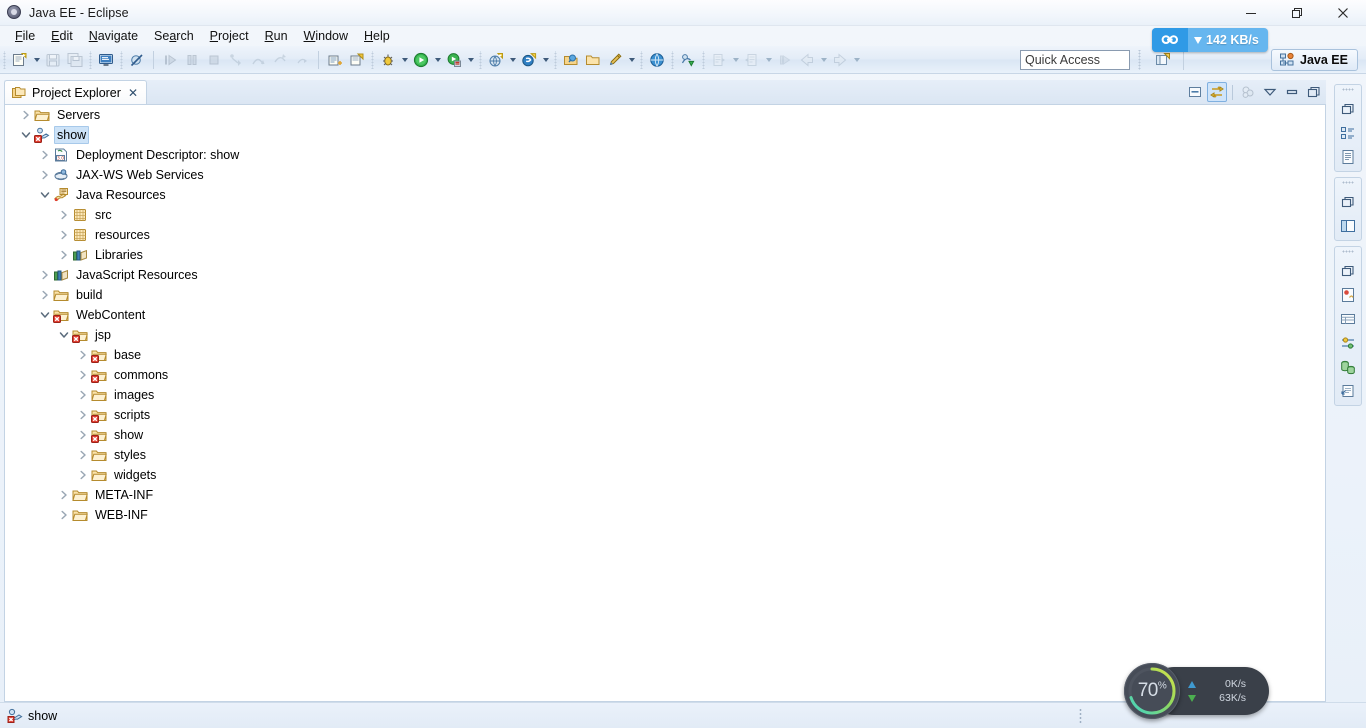  What do you see at coordinates (36, 60) in the screenshot?
I see `new-wizard-dropdown-icon` at bounding box center [36, 60].